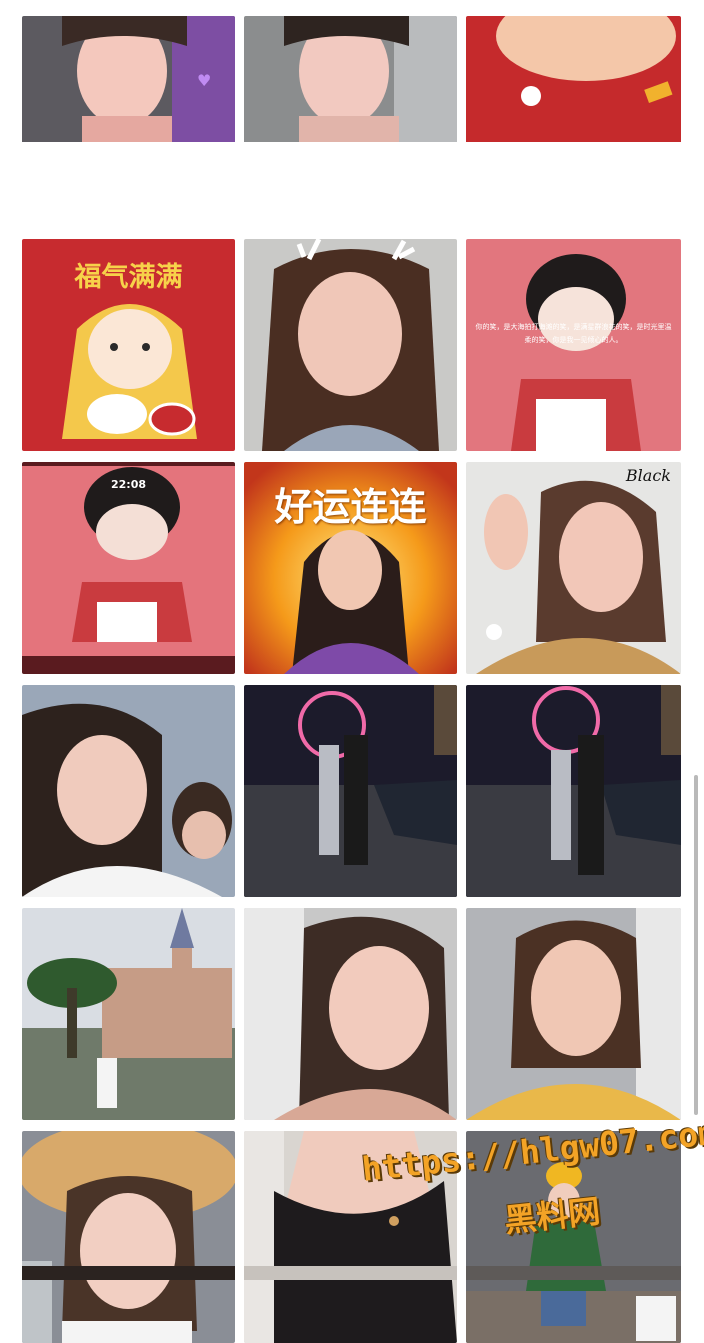  What do you see at coordinates (350, 568) in the screenshot?
I see `thumbnail-8: 好运连连` at bounding box center [350, 568].